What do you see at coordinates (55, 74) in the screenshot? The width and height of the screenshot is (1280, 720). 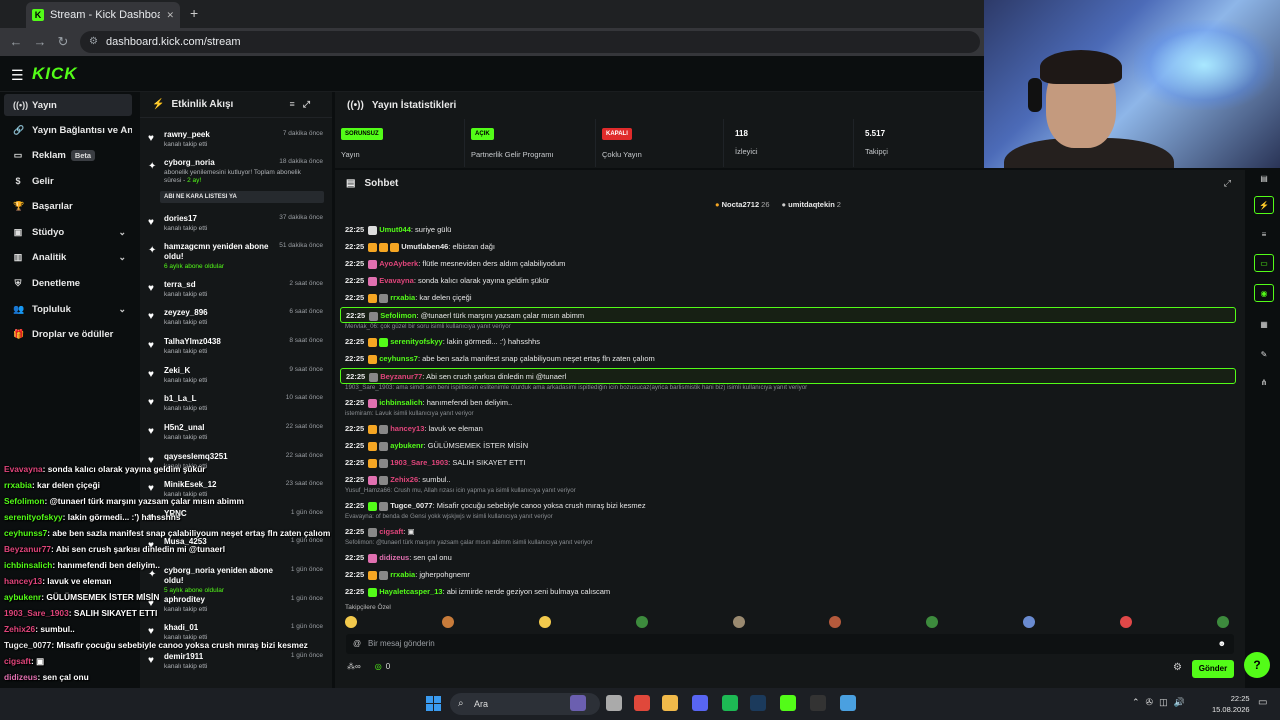 I see `kick-logo: KICK` at bounding box center [55, 74].